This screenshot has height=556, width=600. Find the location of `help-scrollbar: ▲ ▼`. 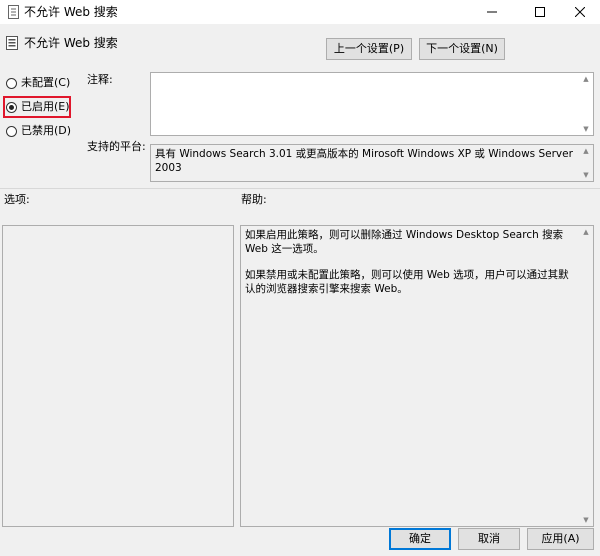

help-scrollbar: ▲ ▼ is located at coordinates (586, 376).